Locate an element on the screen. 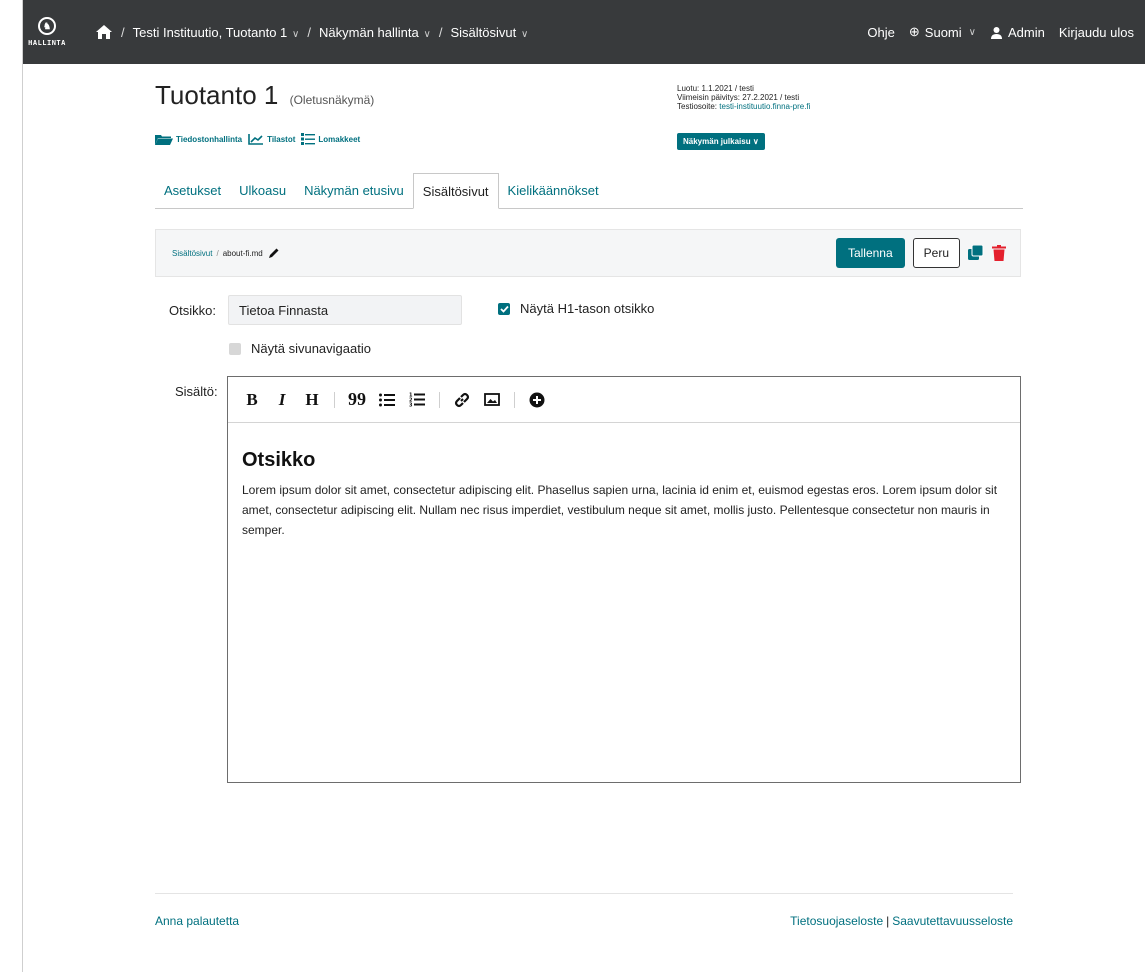 Image resolution: width=1145 pixels, height=972 pixels. breadcrumb-item-view-management: Näkymän hallinta ∨ is located at coordinates (375, 32).